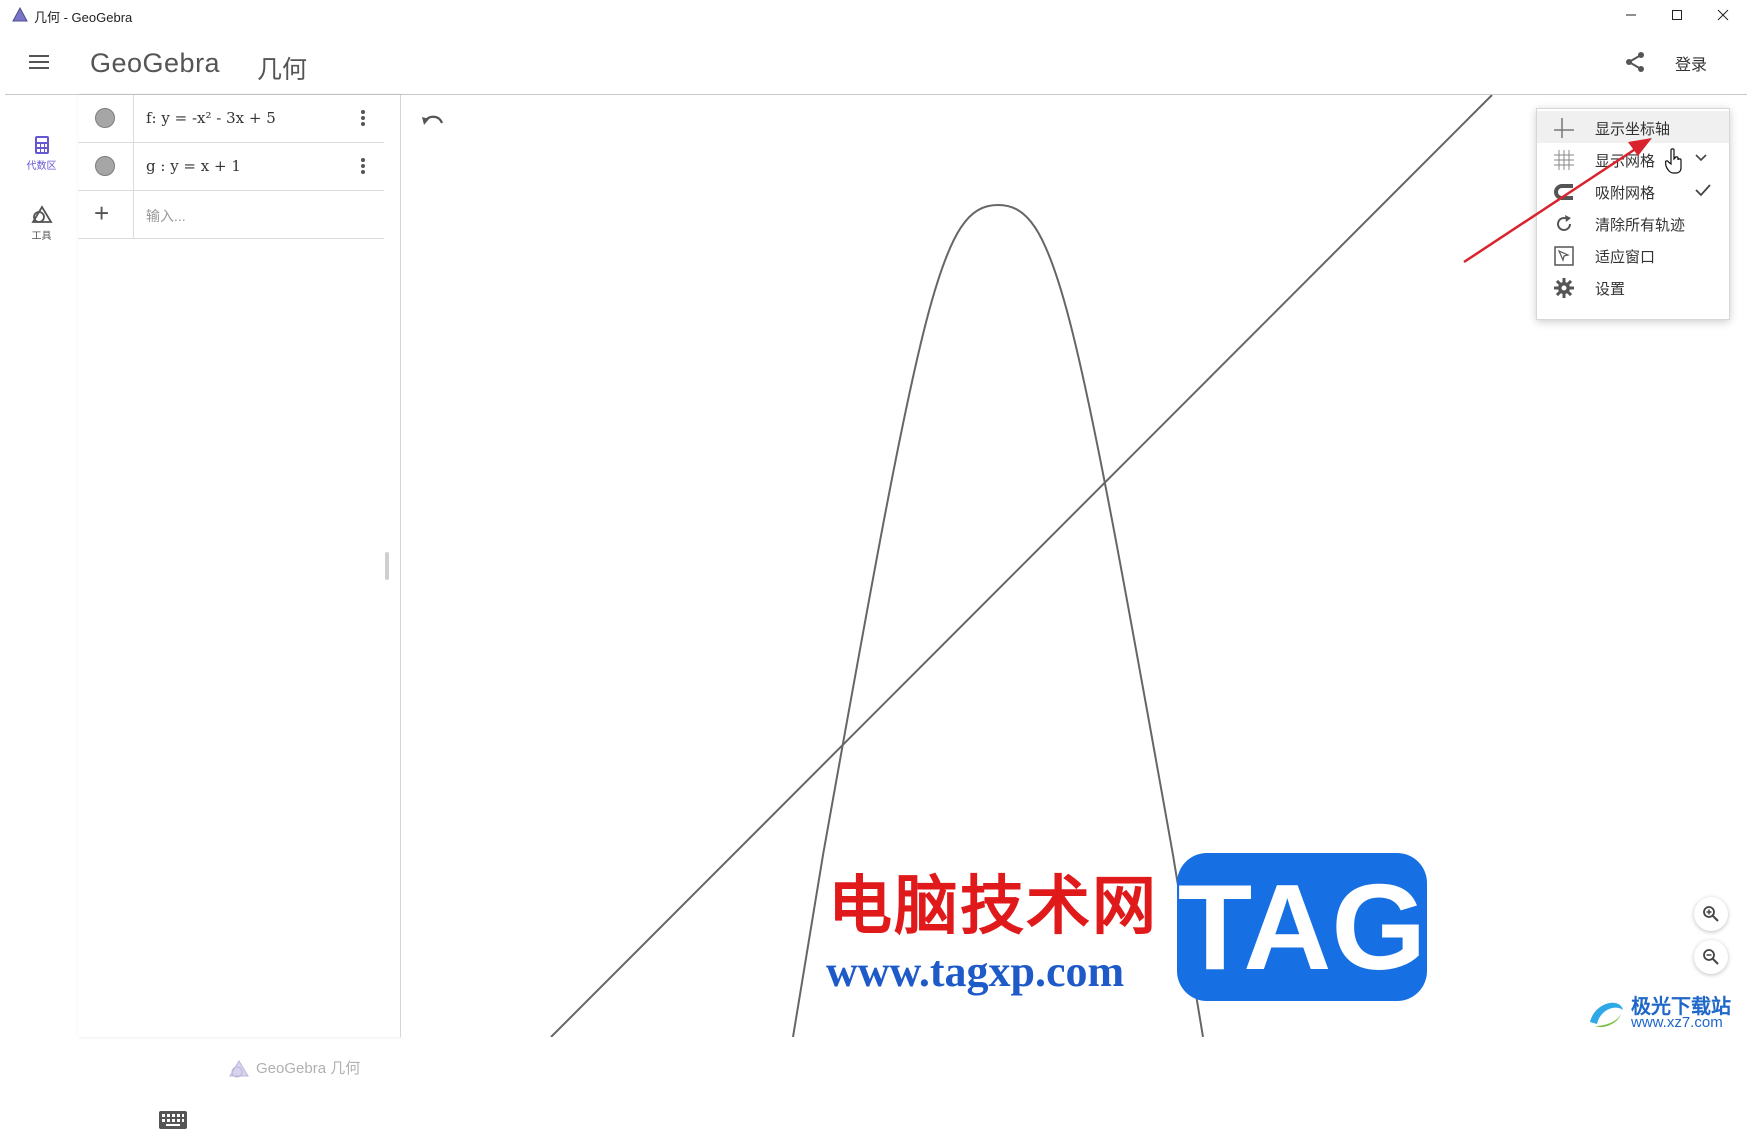  Describe the element at coordinates (1640, 225) in the screenshot. I see `menu-label-clear-traces: 清除所有轨迹` at that location.